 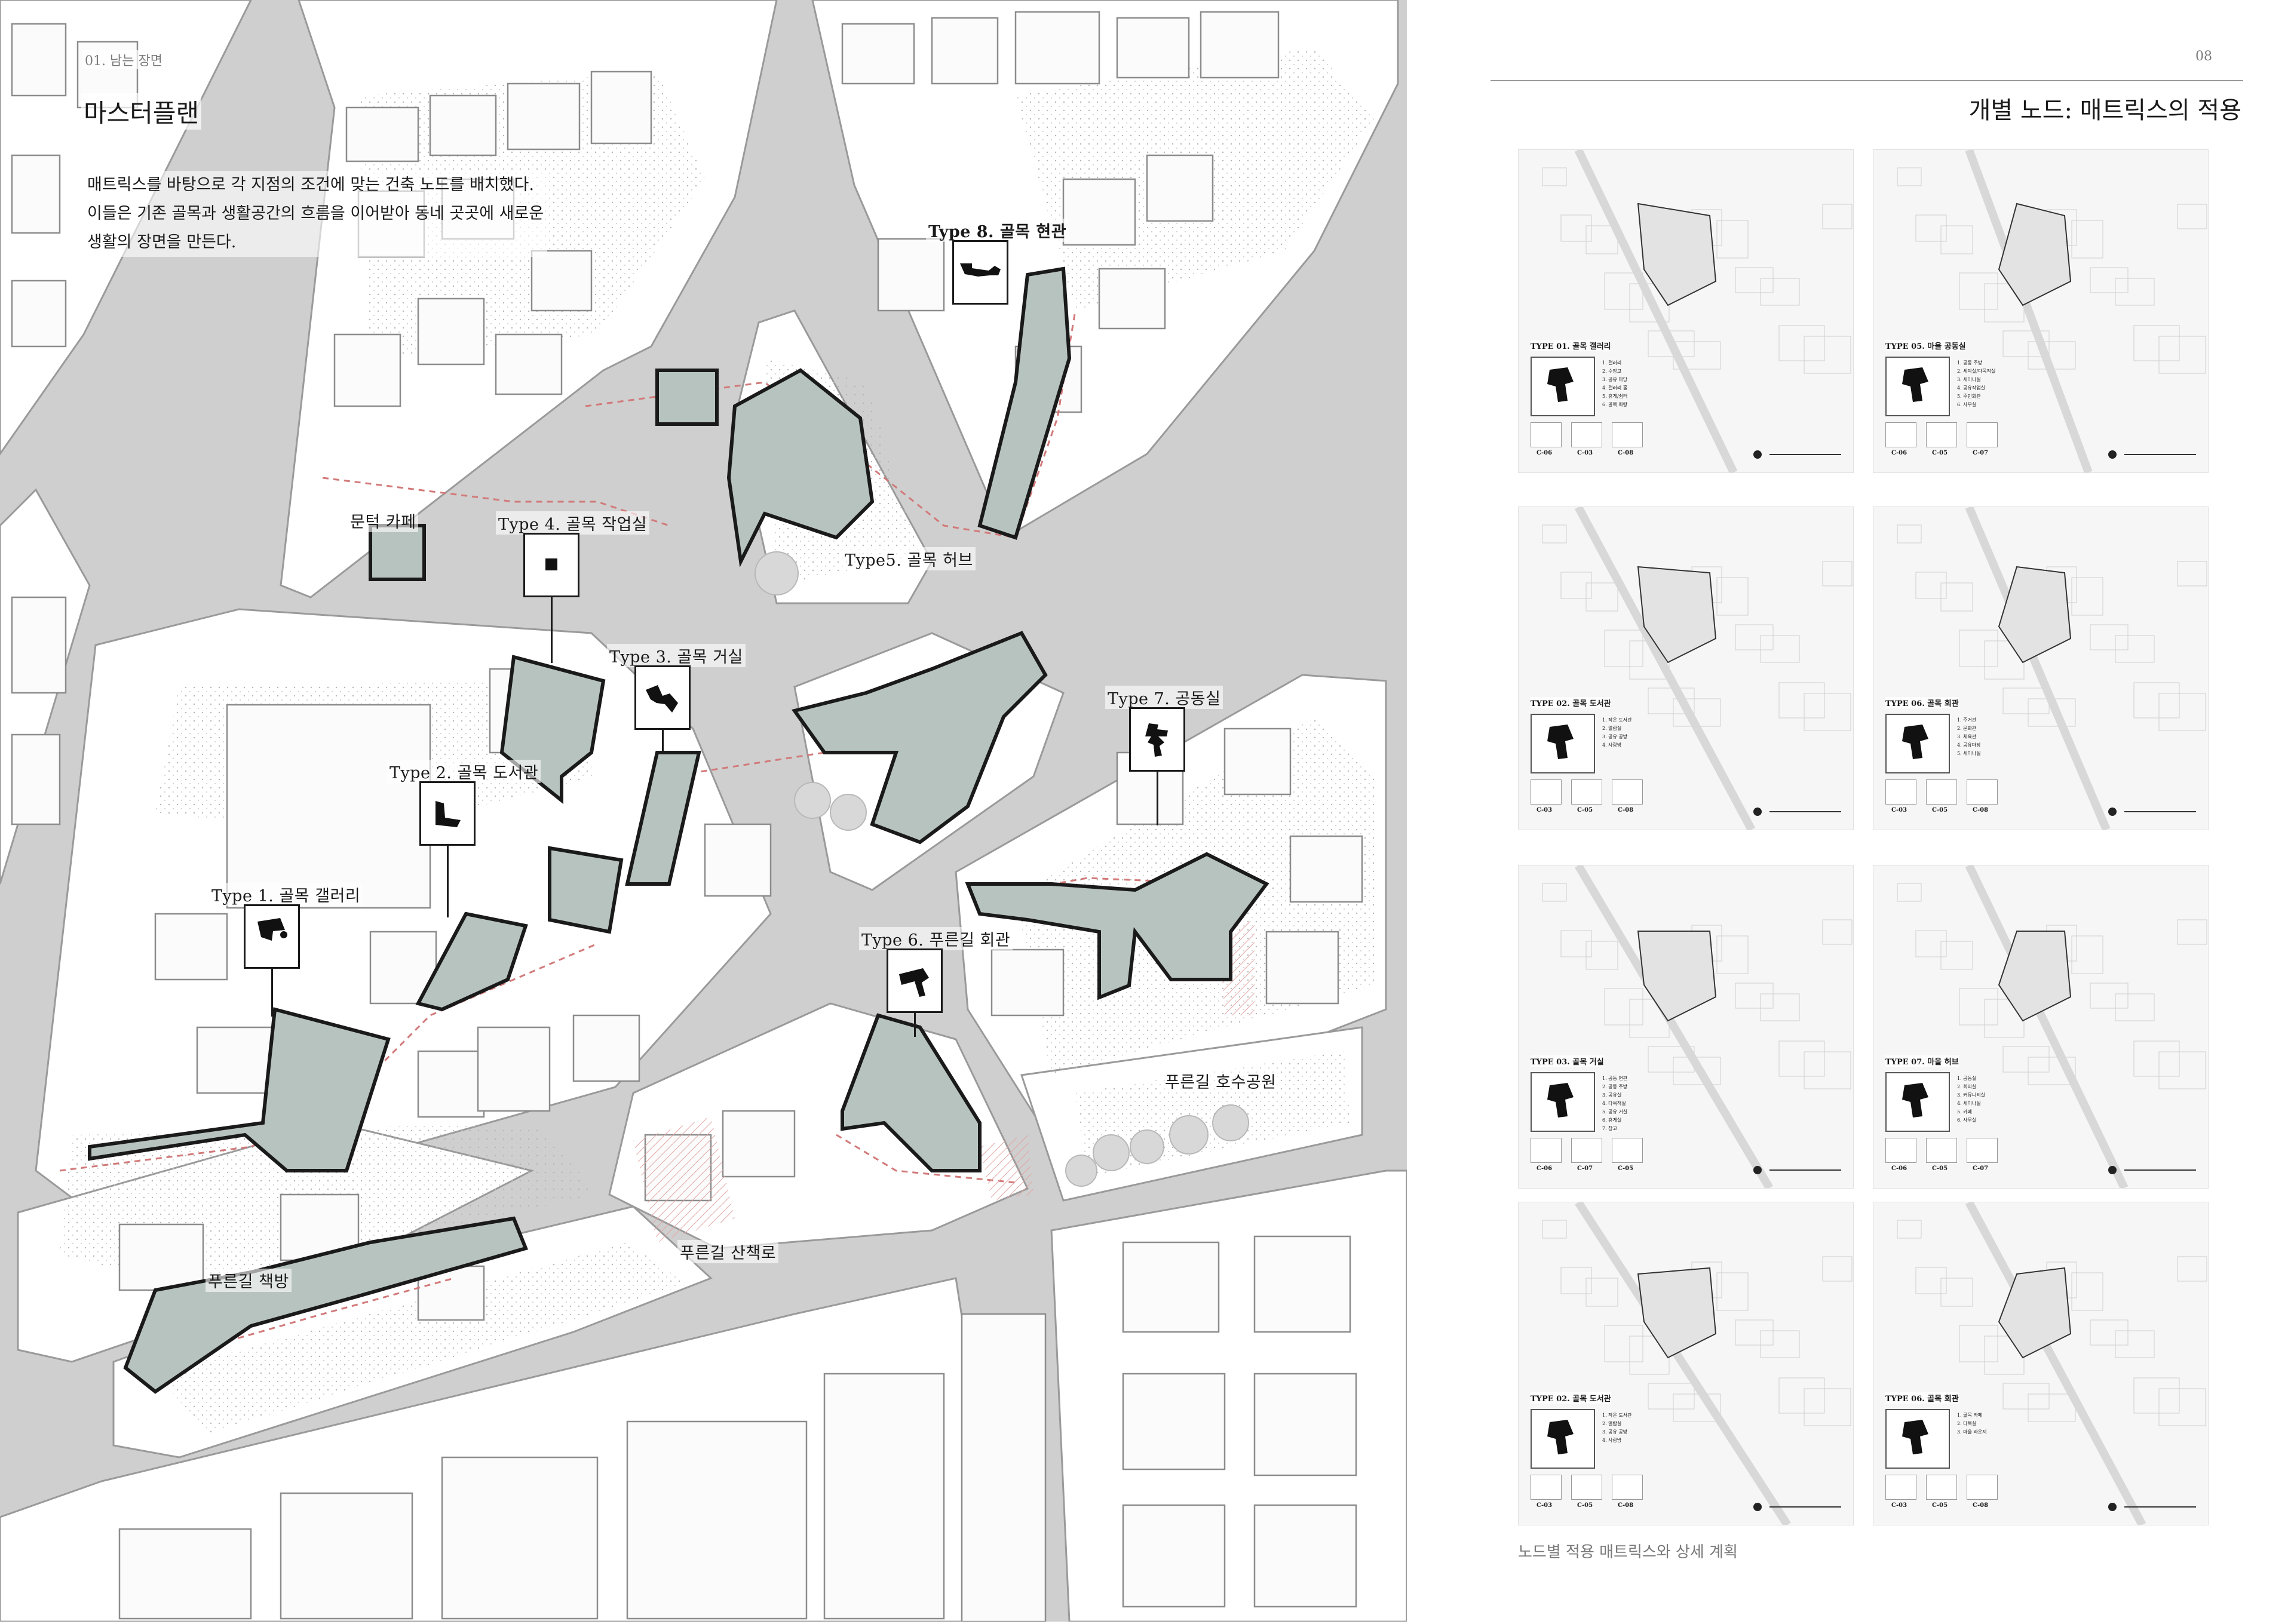 What do you see at coordinates (1612, 1095) in the screenshot?
I see `program-item: 3. 공유실` at bounding box center [1612, 1095].